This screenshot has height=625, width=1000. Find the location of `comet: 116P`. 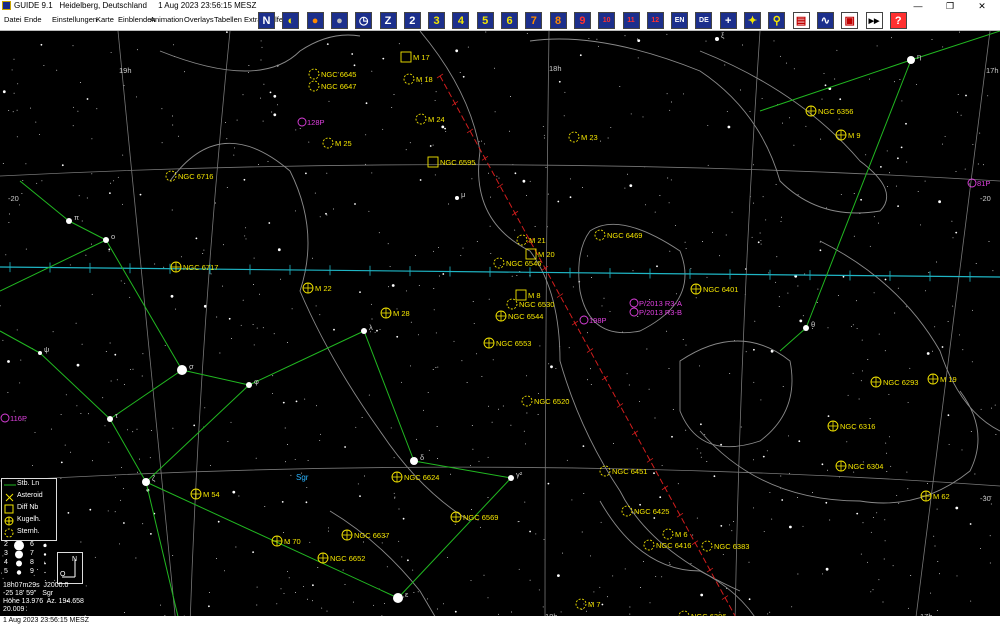

comet: 116P is located at coordinates (13, 418).